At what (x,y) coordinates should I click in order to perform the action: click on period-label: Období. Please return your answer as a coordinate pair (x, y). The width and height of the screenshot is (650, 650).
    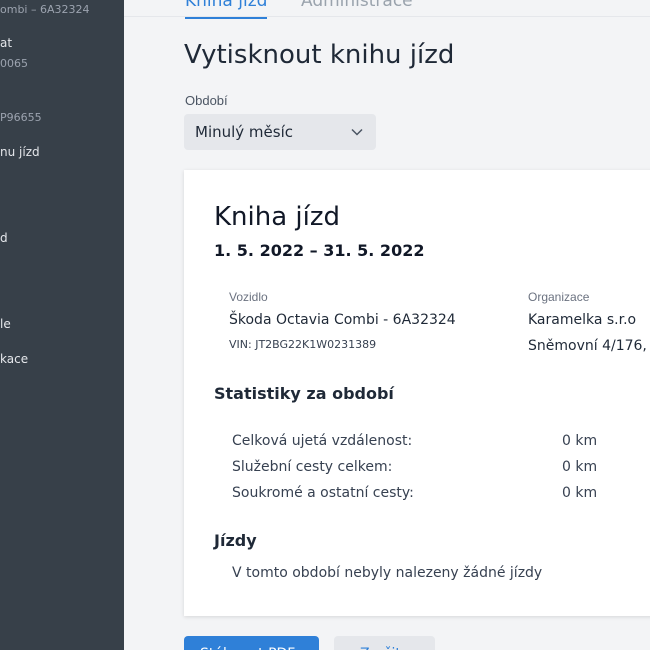
    Looking at the image, I should click on (206, 100).